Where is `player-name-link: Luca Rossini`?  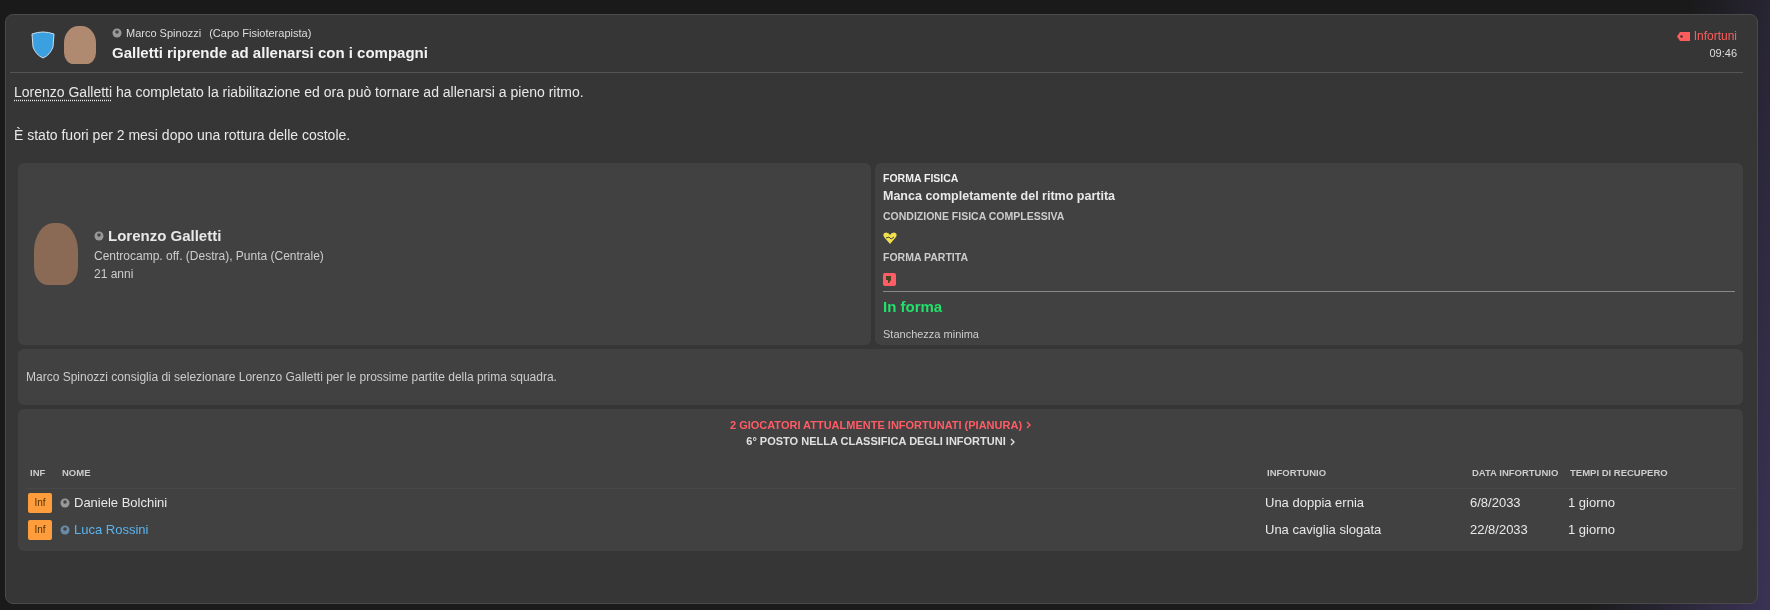 player-name-link: Luca Rossini is located at coordinates (111, 529).